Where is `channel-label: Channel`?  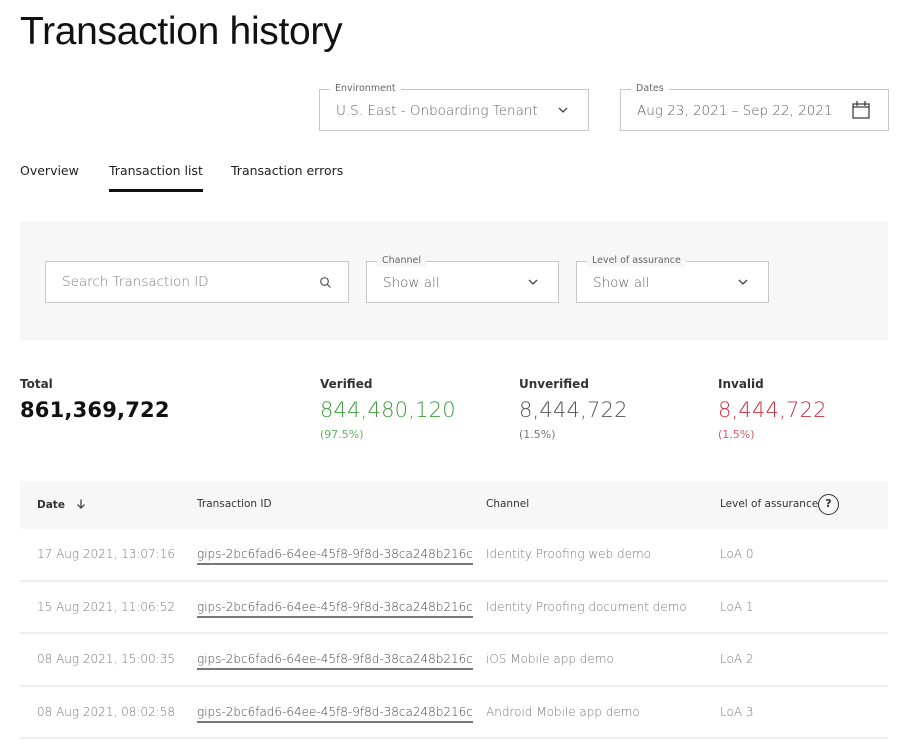
channel-label: Channel is located at coordinates (402, 261).